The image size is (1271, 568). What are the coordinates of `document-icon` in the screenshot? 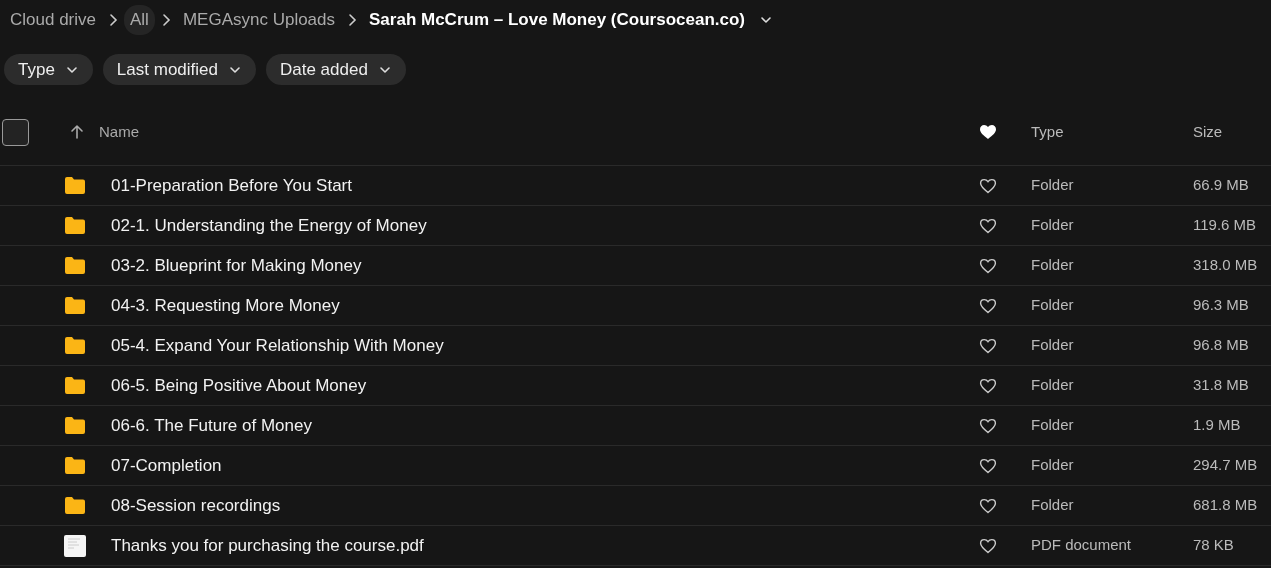 It's located at (75, 545).